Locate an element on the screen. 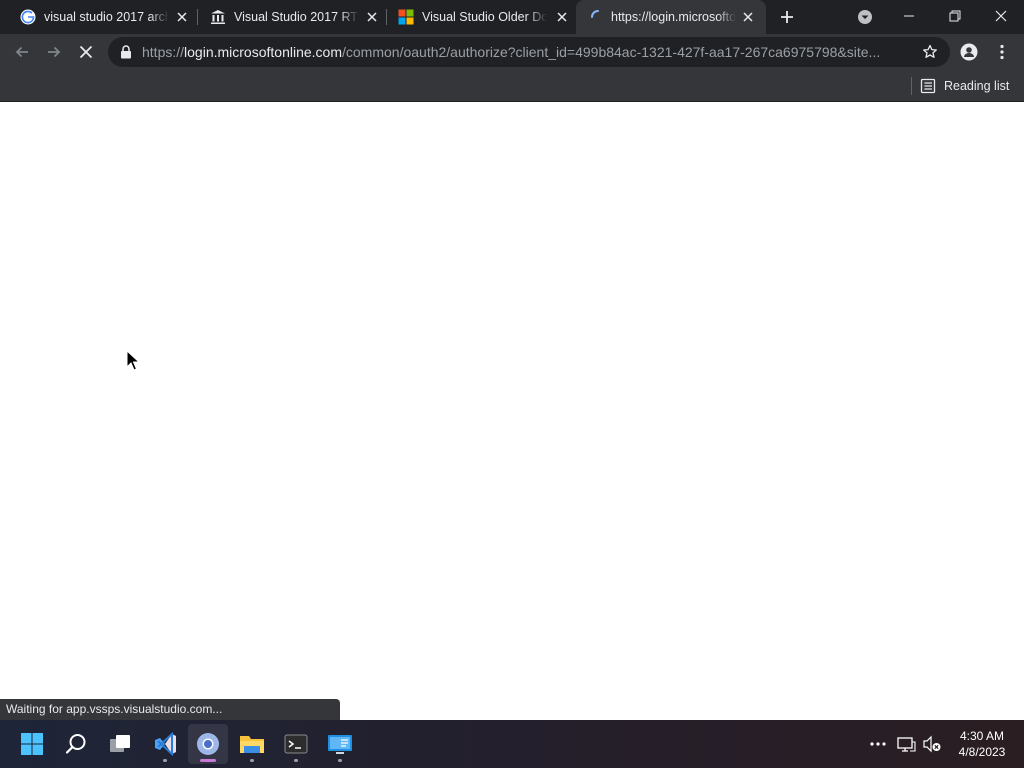  tab-vs2017-rtm: Visual Studio 2017 RTM Microsoft is located at coordinates (288, 17).